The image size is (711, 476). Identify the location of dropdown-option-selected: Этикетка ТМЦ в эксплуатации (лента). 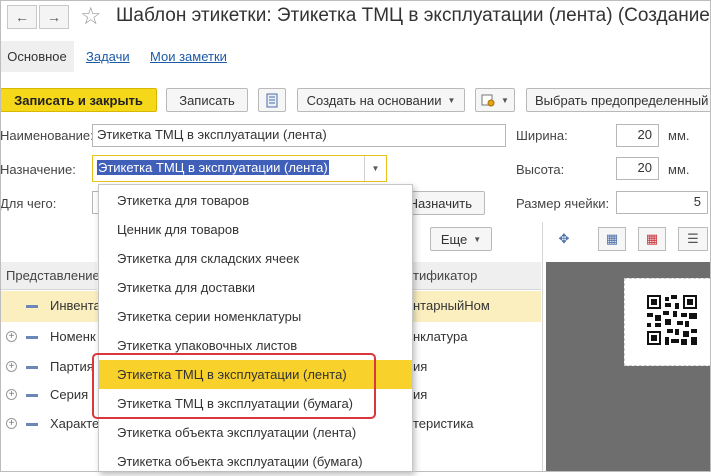
(255, 374).